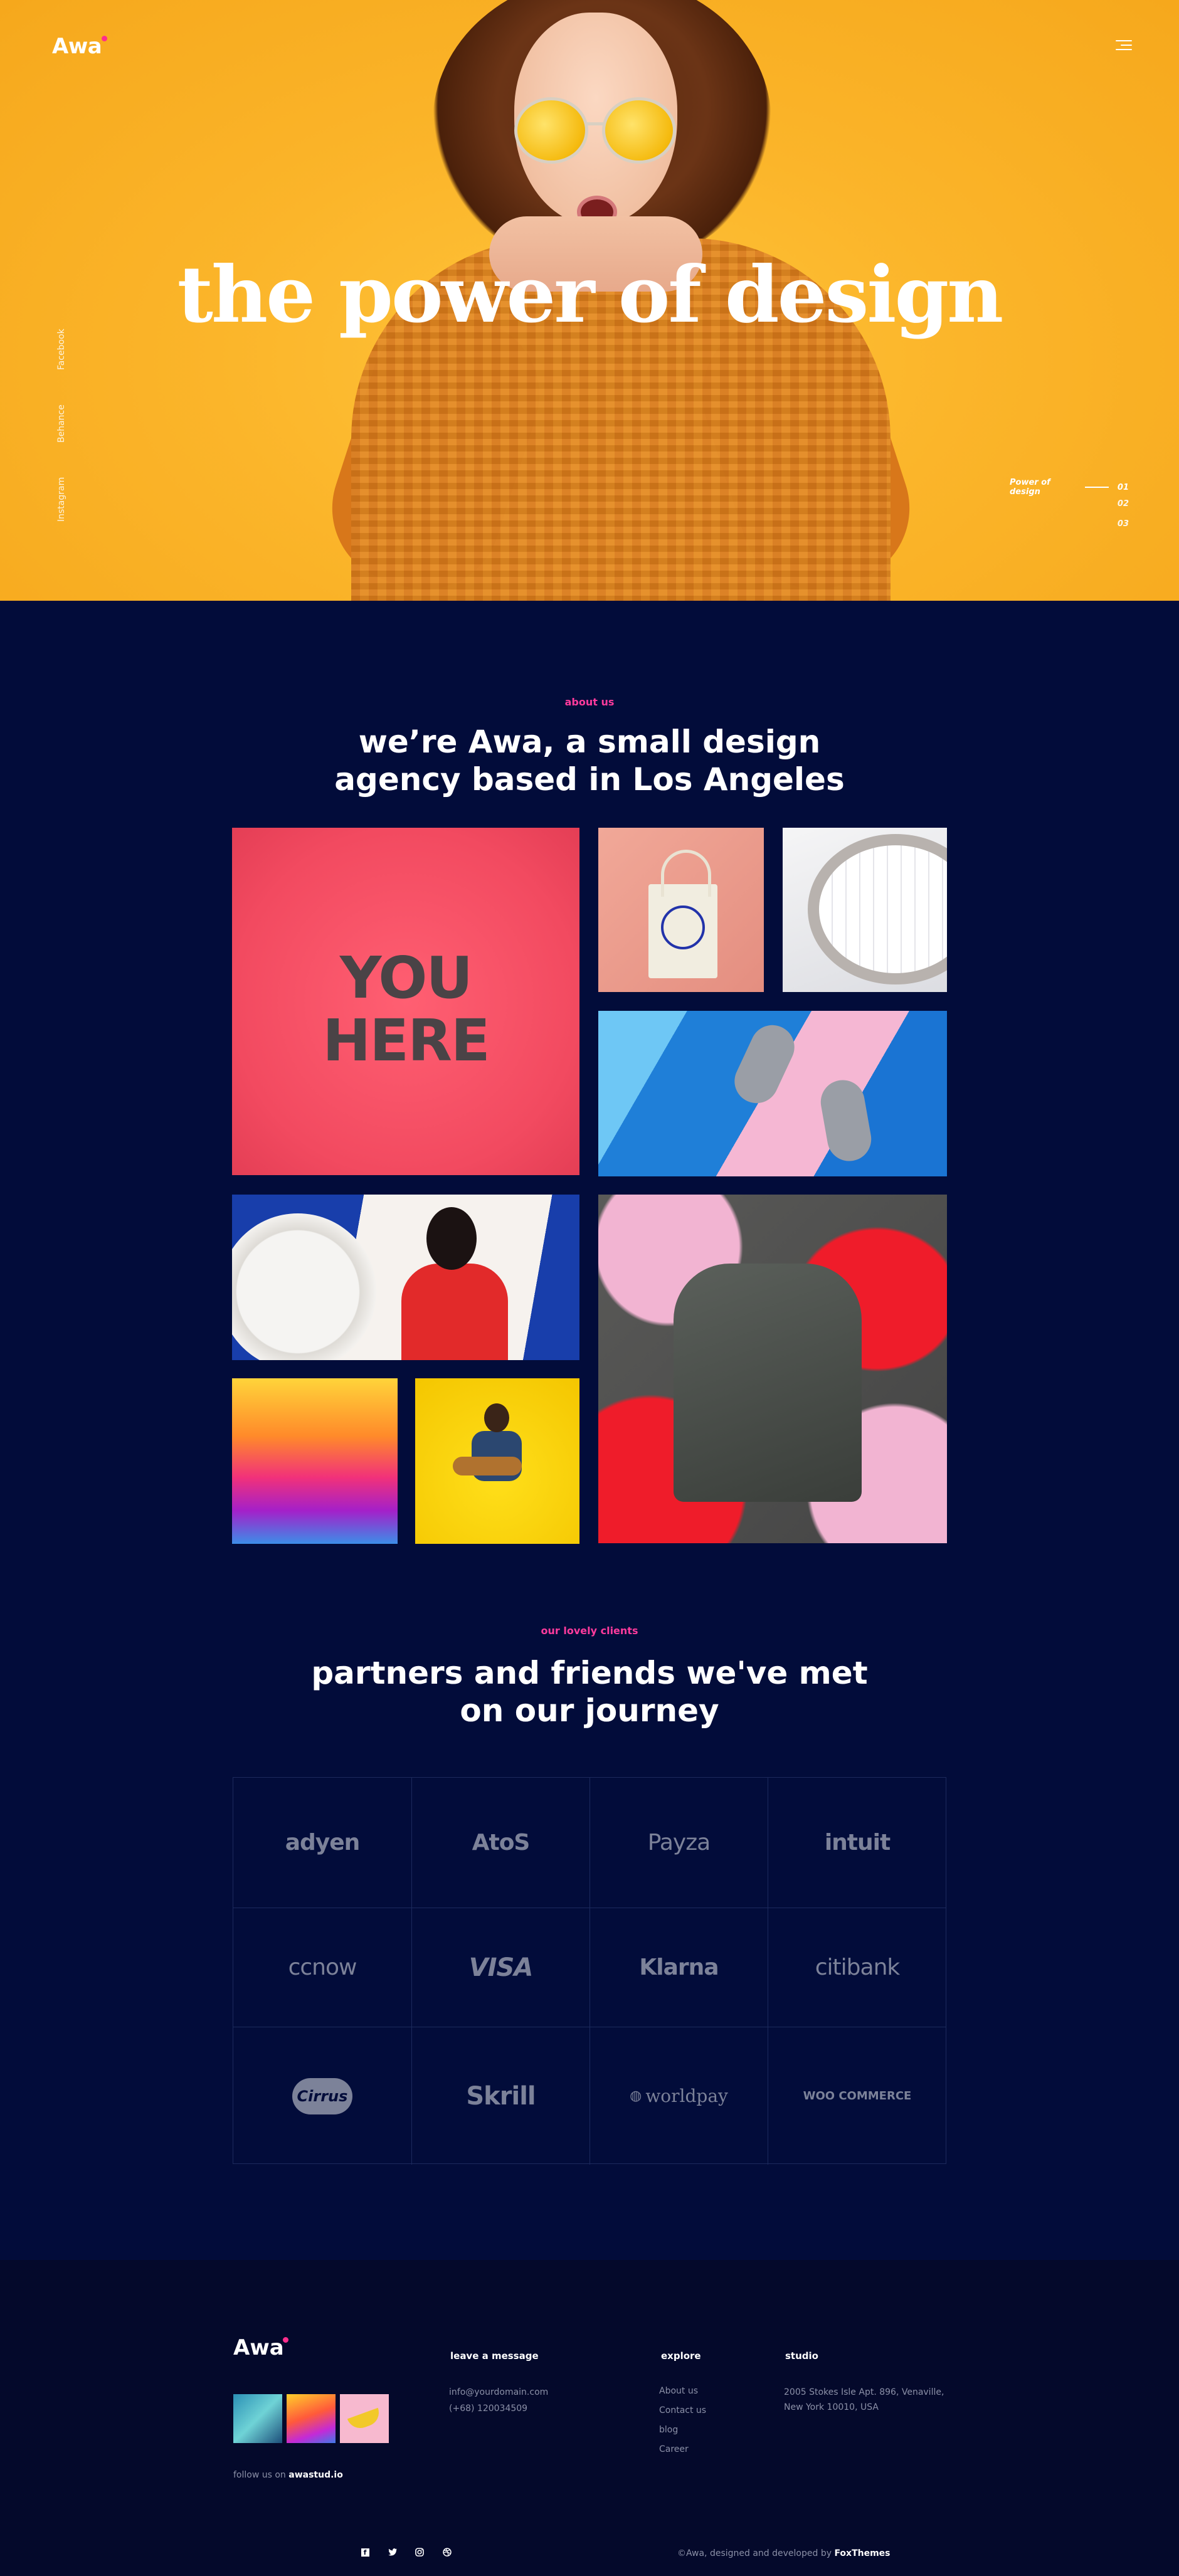 The image size is (1179, 2576). Describe the element at coordinates (501, 1967) in the screenshot. I see `client-logo-visa: VISA` at that location.